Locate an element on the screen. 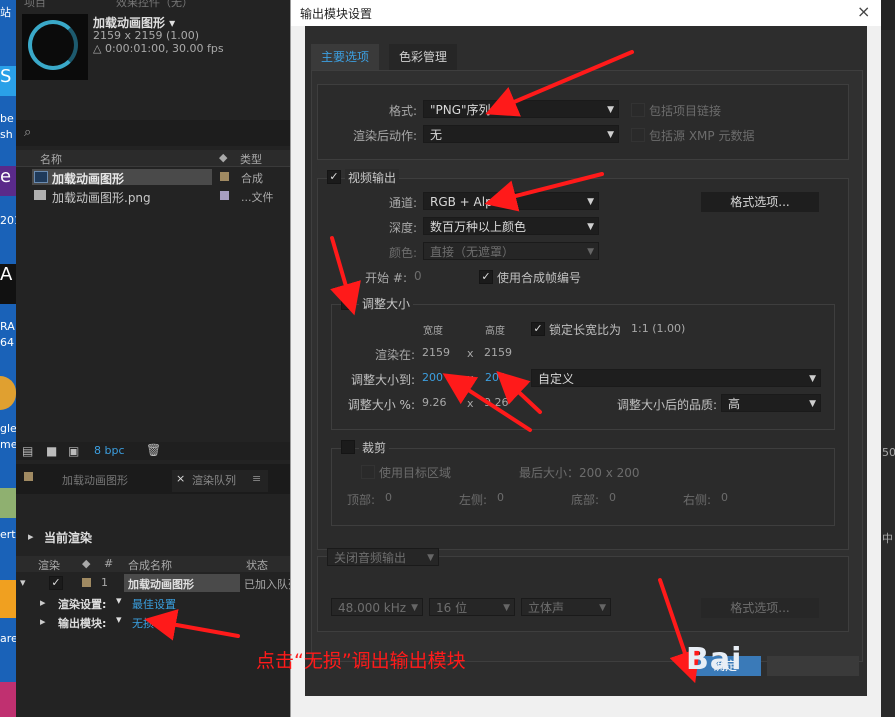  arrow-to-lossless is located at coordinates (192, 625).